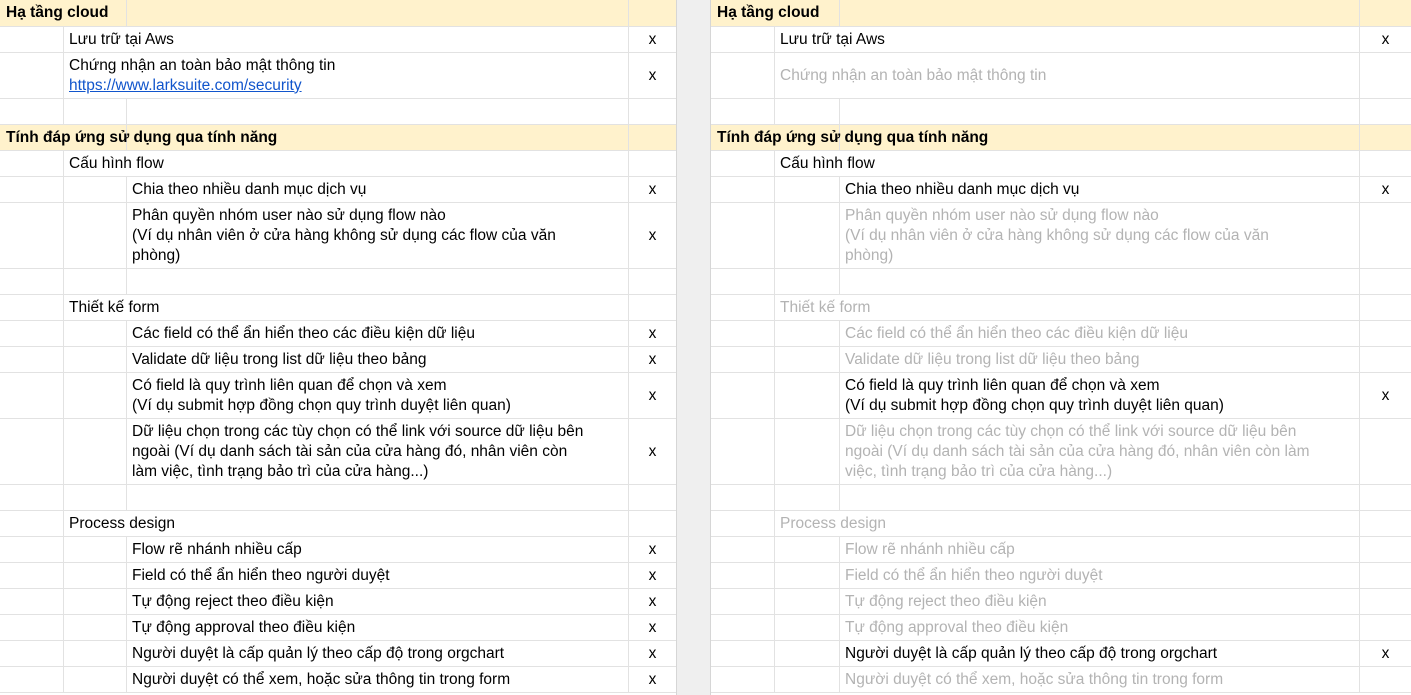 The width and height of the screenshot is (1411, 695). I want to click on feature-cell: Chia theo nhiều danh mục dịch vụ, so click(962, 189).